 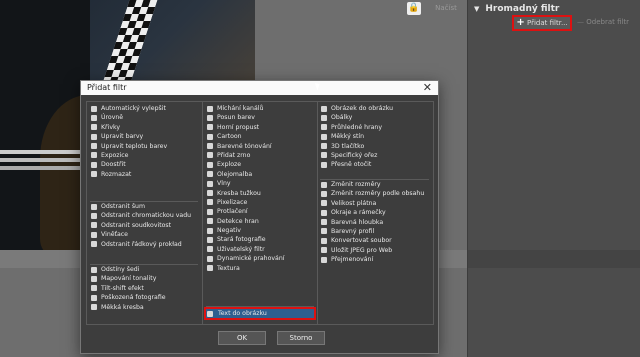 I want to click on filter-group: Text do obrázku, so click(x=260, y=313).